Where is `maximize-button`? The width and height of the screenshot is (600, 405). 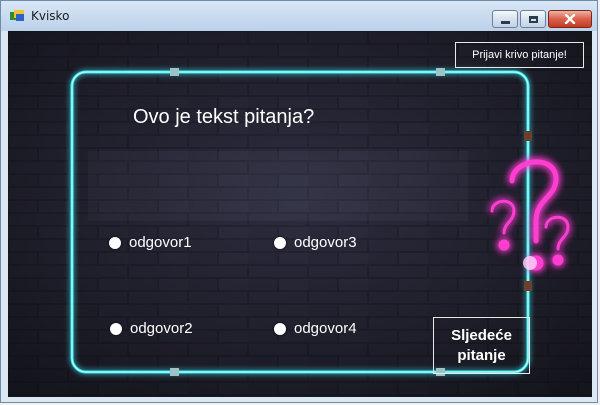 maximize-button is located at coordinates (533, 19).